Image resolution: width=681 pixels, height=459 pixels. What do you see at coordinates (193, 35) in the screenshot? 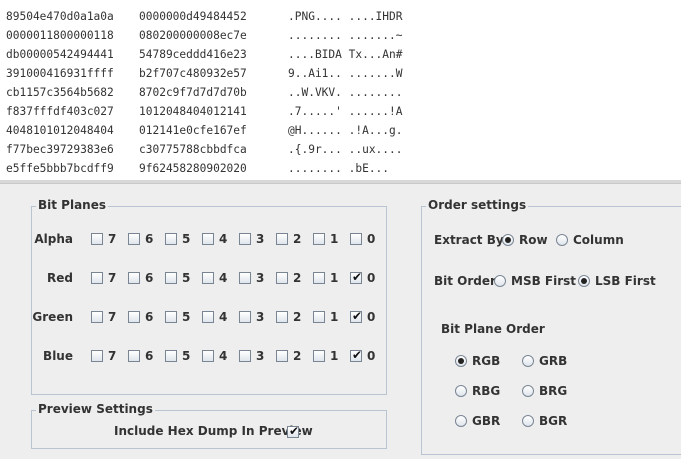
I see `hex-column-2: 080200000008ec7e` at bounding box center [193, 35].